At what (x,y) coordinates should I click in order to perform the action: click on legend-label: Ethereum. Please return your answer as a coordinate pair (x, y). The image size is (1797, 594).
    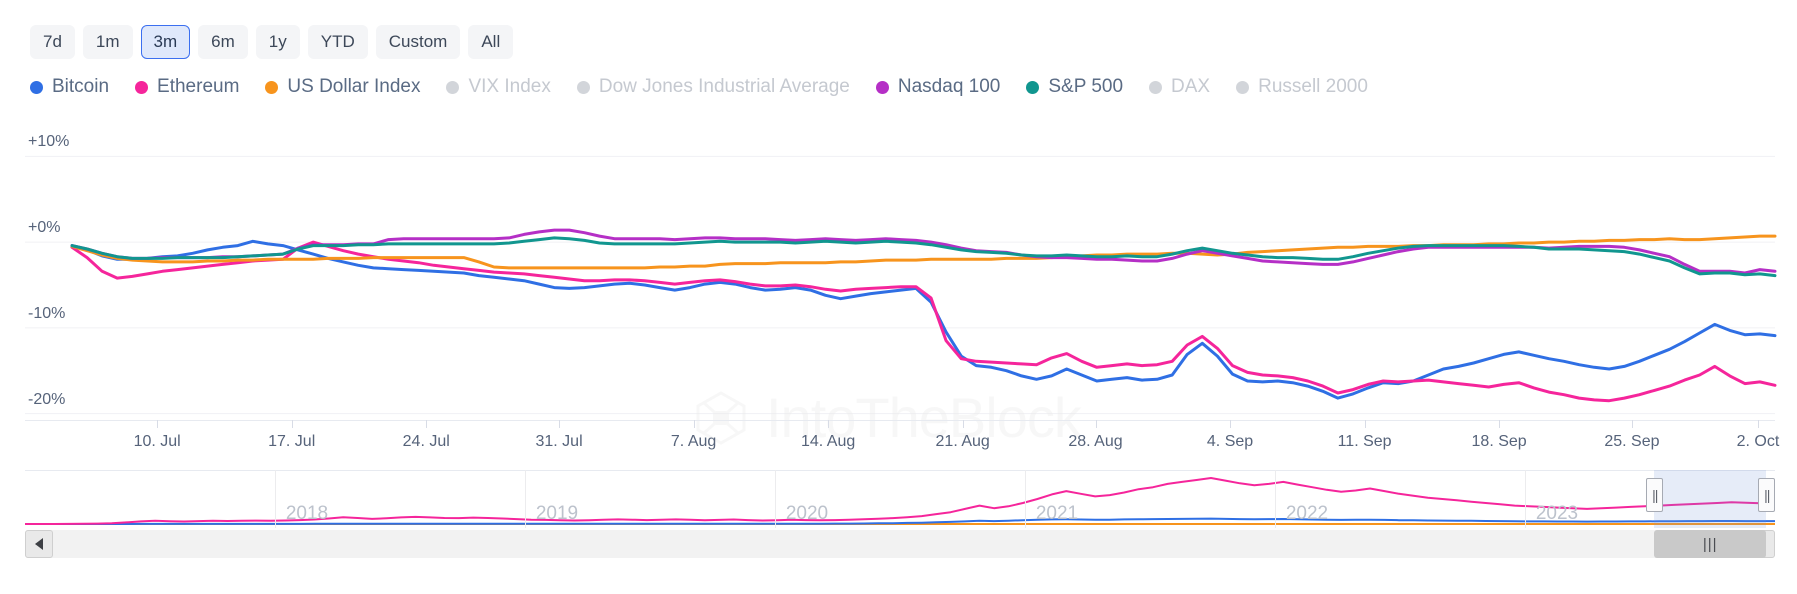
    Looking at the image, I should click on (198, 86).